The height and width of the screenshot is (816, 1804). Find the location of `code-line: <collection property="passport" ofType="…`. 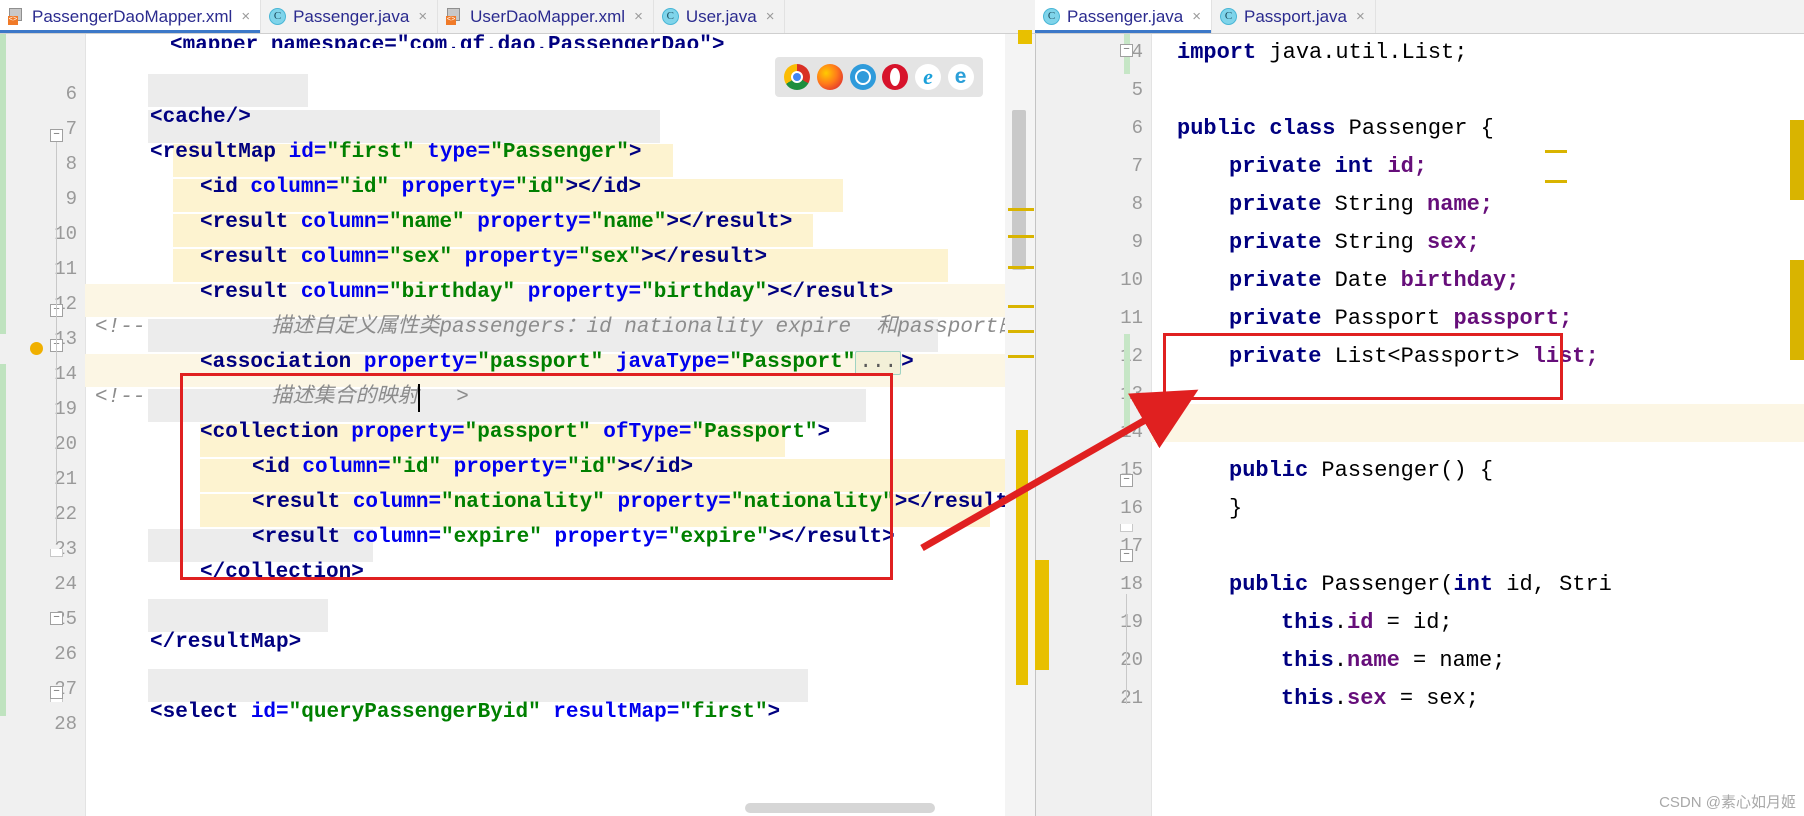

code-line: <collection property="passport" ofType="… is located at coordinates (515, 433).